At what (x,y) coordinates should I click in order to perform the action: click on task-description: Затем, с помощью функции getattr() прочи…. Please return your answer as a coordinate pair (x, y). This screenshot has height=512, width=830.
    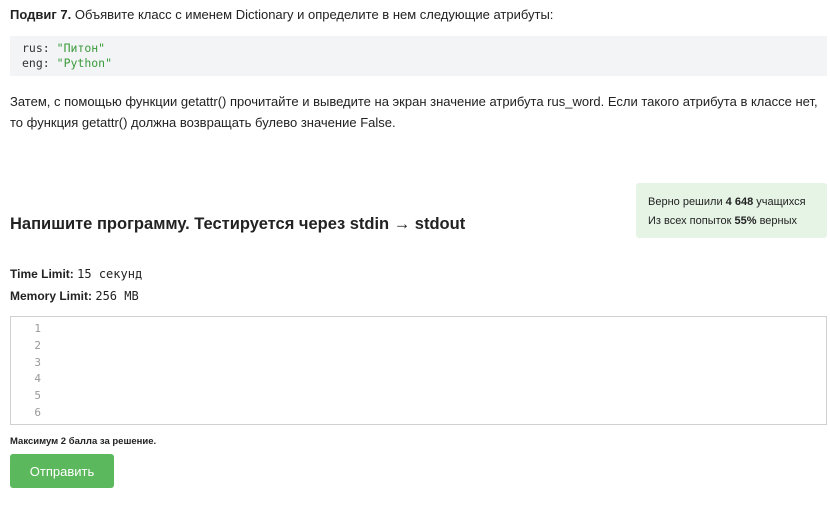
    Looking at the image, I should click on (414, 112).